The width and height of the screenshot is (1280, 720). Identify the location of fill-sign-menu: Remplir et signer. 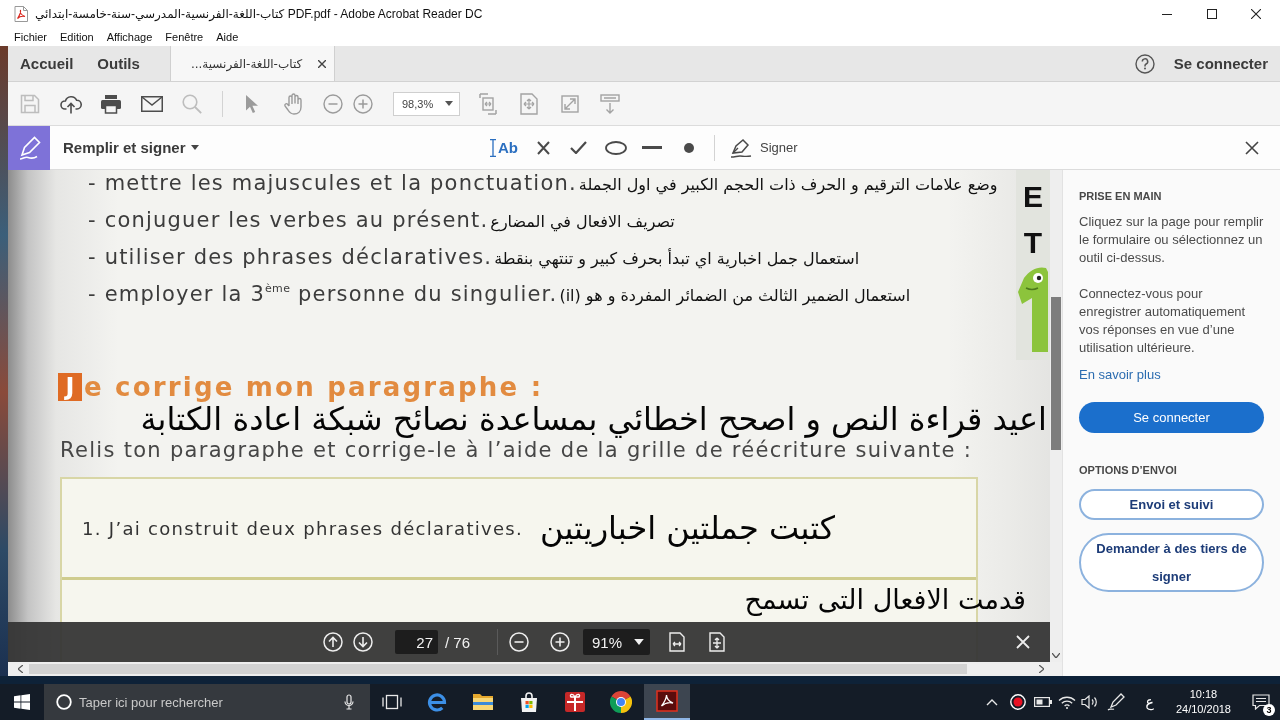
(131, 147).